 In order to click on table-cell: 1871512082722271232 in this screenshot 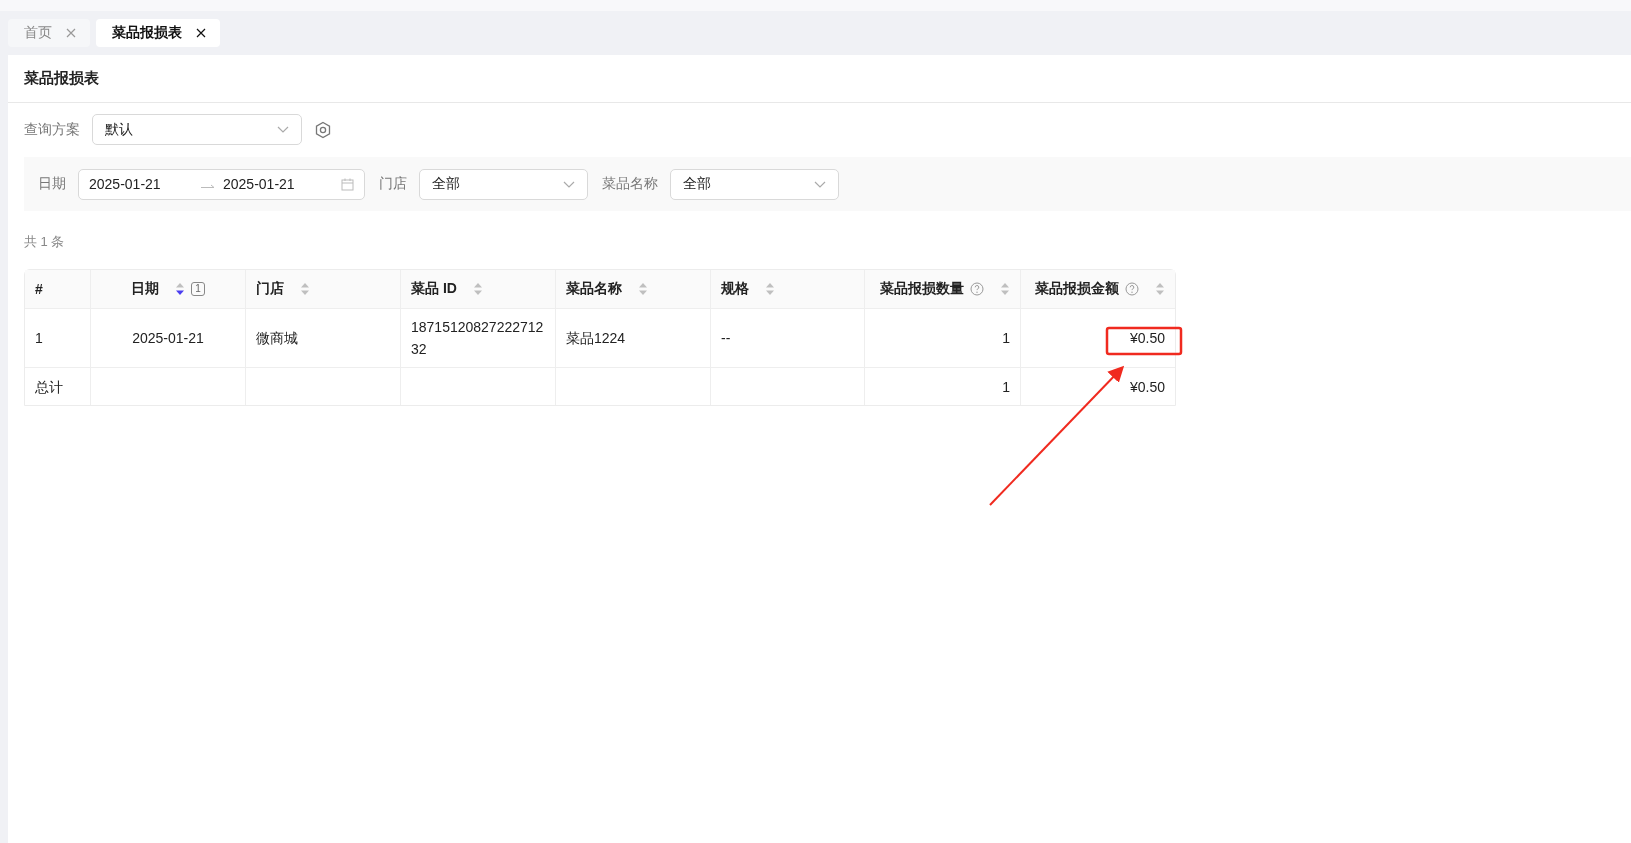, I will do `click(477, 338)`.